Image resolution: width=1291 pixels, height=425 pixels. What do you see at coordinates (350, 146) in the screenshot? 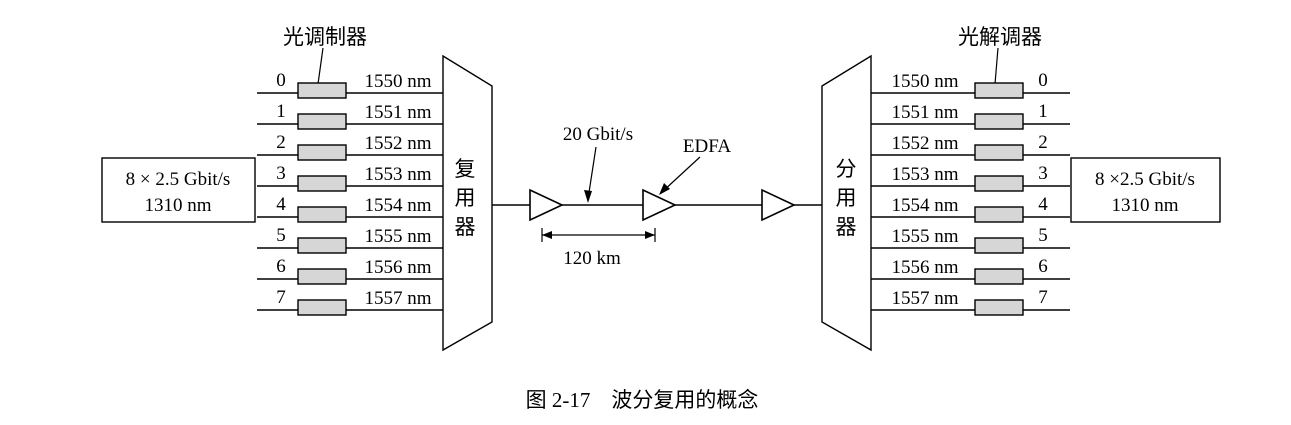
I see `left-channel-row: 2 1552 nm` at bounding box center [350, 146].